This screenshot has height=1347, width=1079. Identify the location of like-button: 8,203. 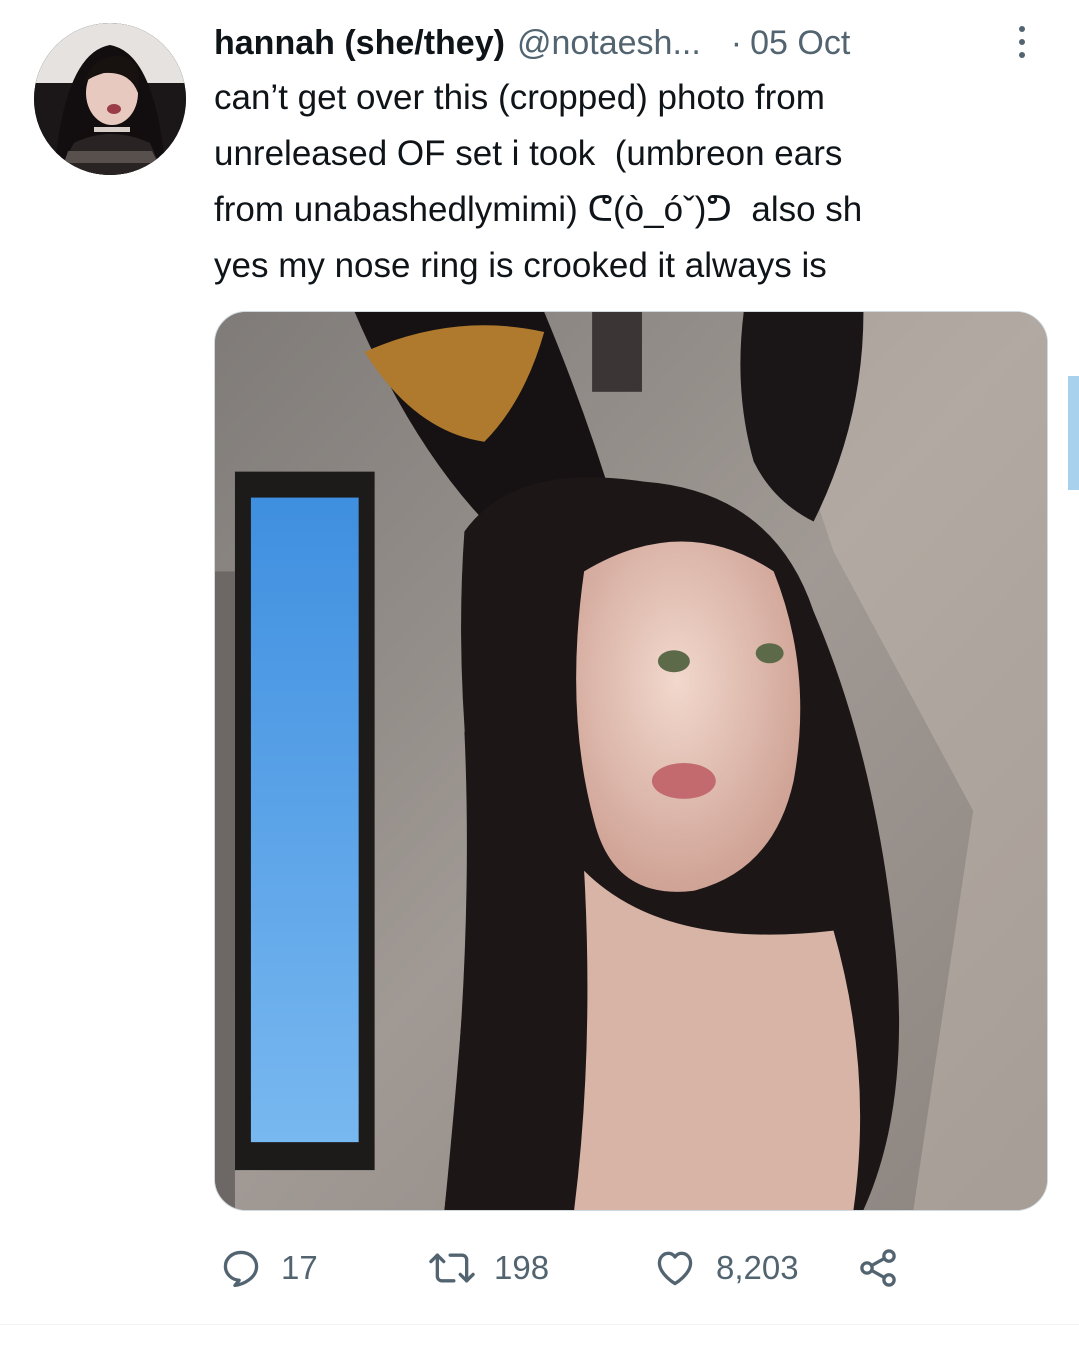
(725, 1268).